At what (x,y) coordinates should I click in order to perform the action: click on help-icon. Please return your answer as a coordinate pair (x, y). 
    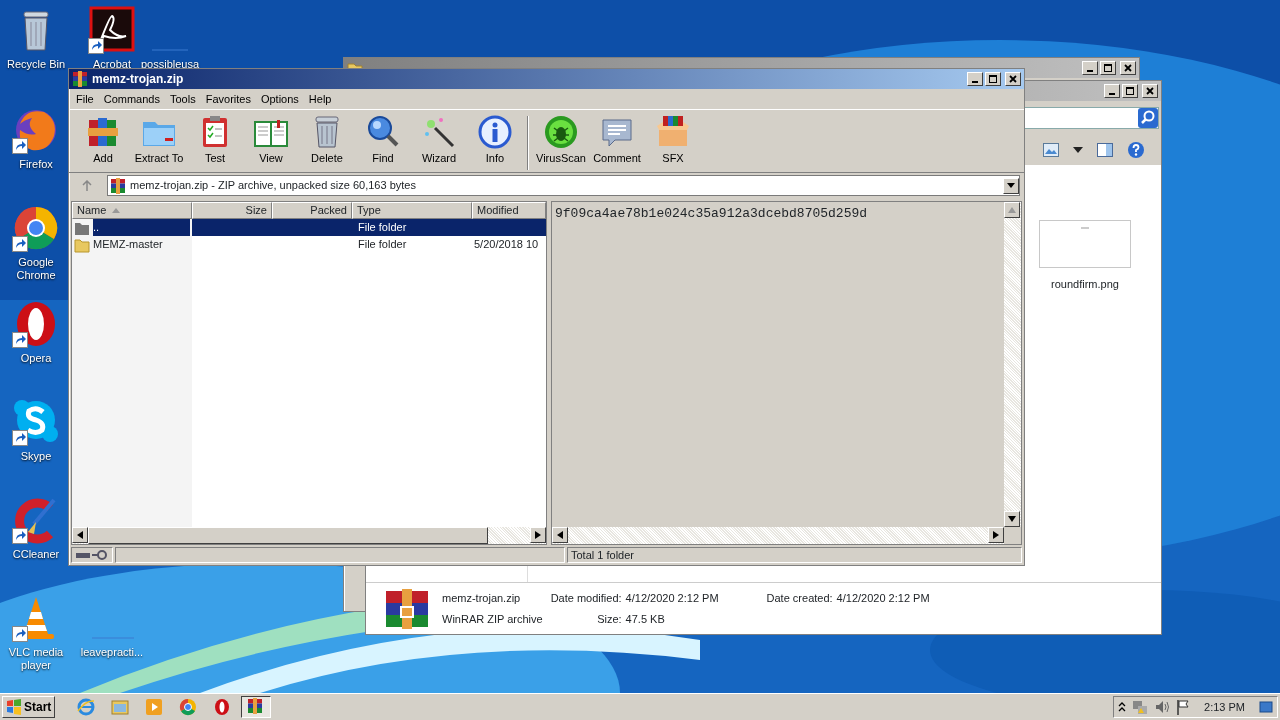
    Looking at the image, I should click on (1136, 150).